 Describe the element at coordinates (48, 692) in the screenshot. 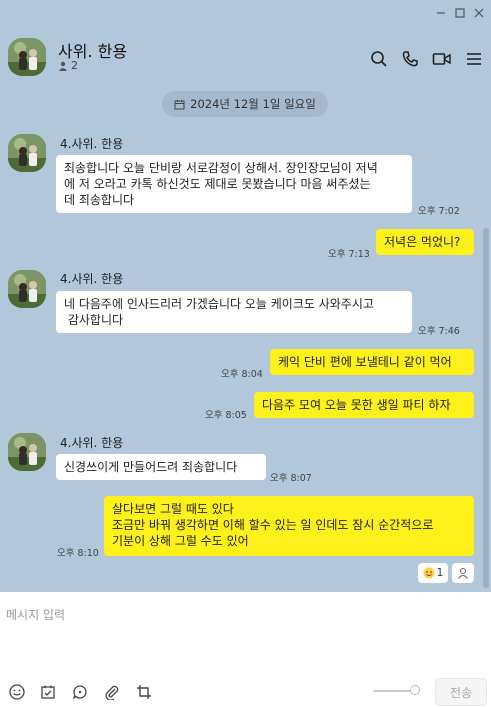

I see `calendar-check-icon` at that location.